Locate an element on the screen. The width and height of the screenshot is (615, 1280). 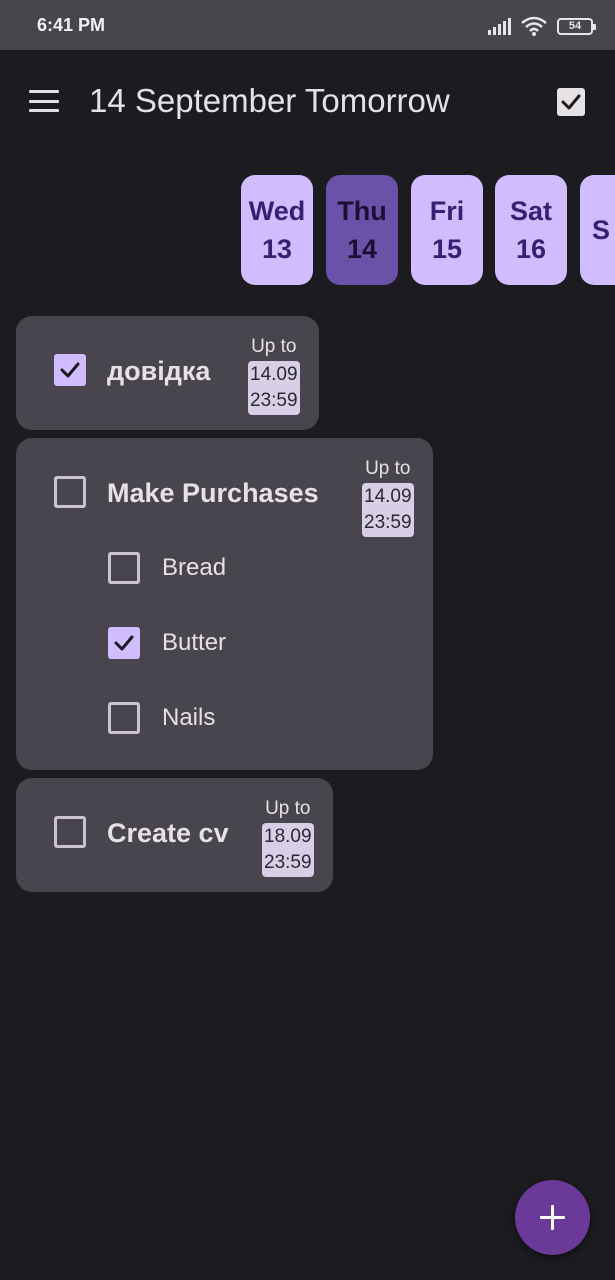
day-chip-sat: Sat 16 is located at coordinates (531, 230).